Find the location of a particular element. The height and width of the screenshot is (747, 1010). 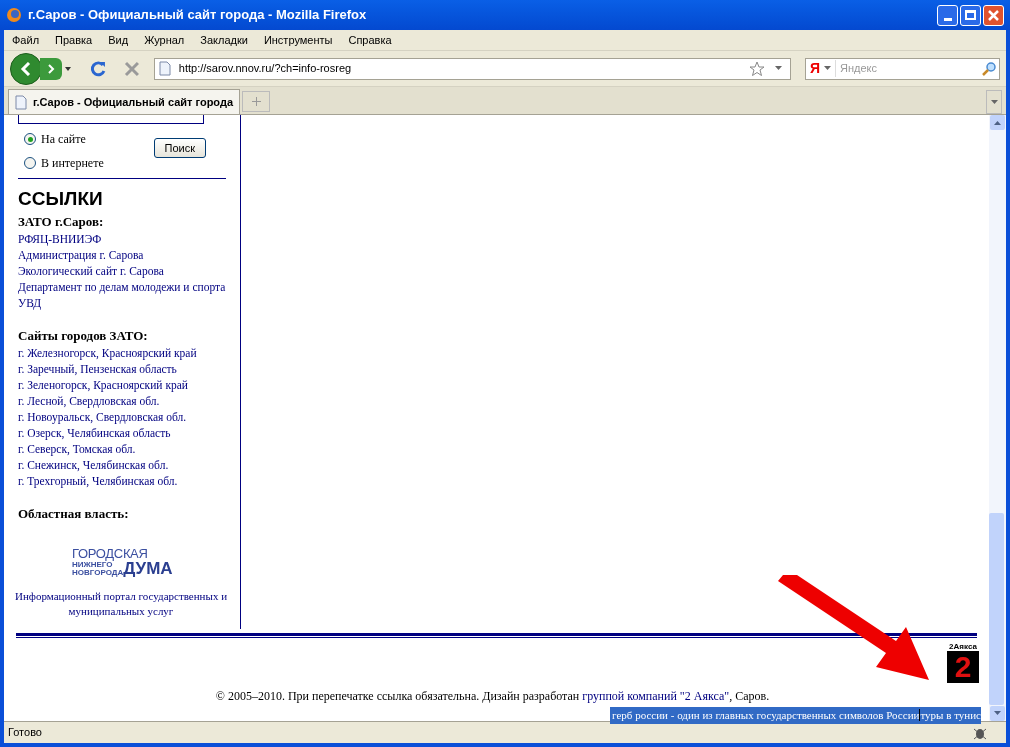

sidebar-link: г. Озерск, Челябинская область is located at coordinates (128, 433).